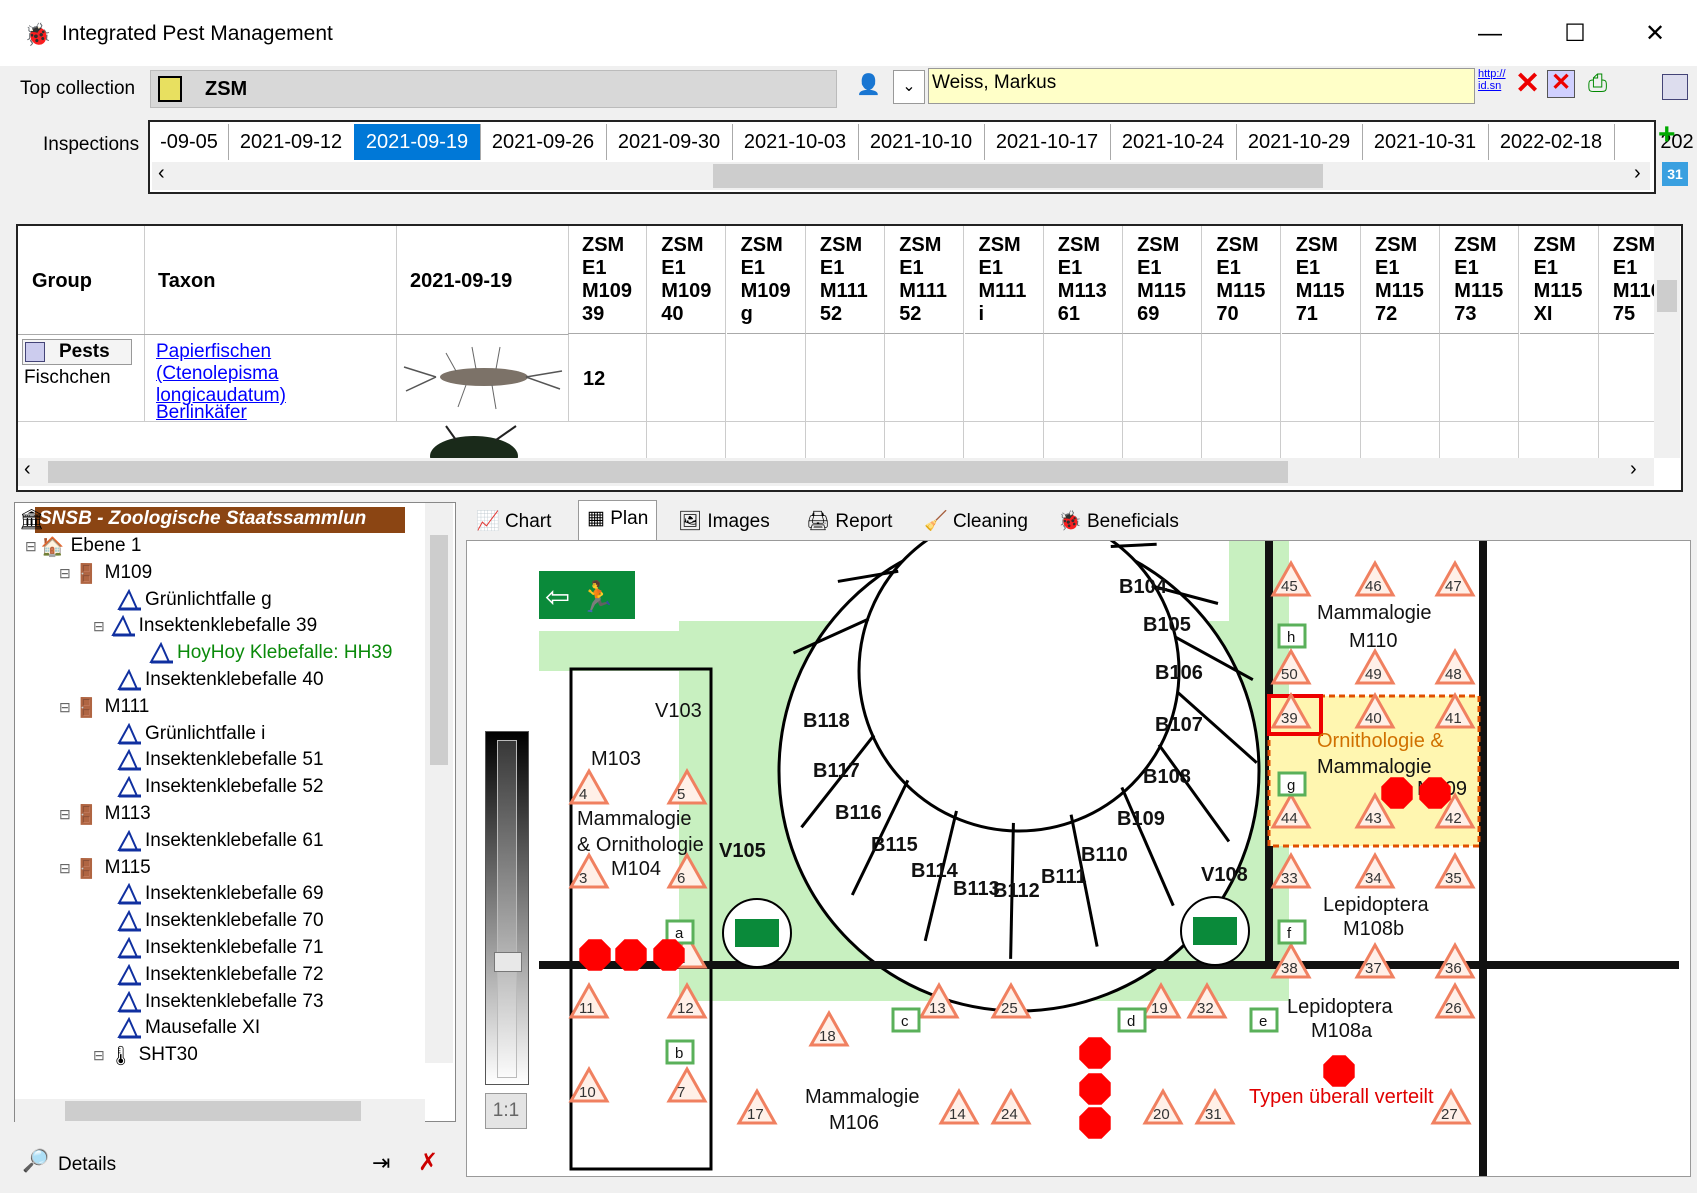 Image resolution: width=1697 pixels, height=1193 pixels. I want to click on inspection-date-tab: 2021-10-24, so click(1173, 142).